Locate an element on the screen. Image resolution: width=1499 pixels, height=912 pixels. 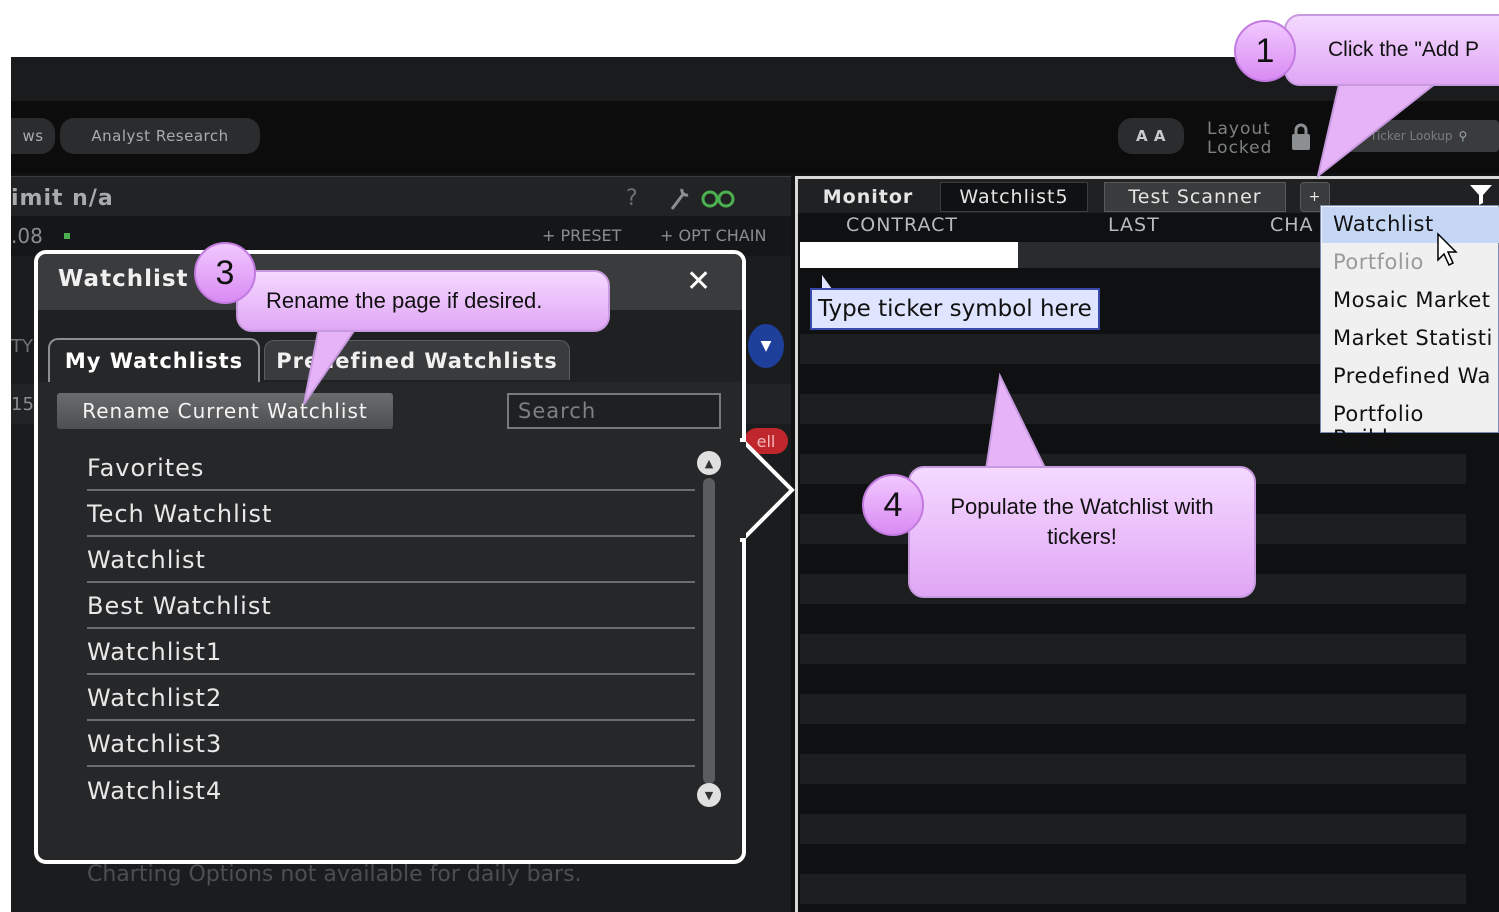
analyst-research-button: Analyst Research is located at coordinates (160, 136).